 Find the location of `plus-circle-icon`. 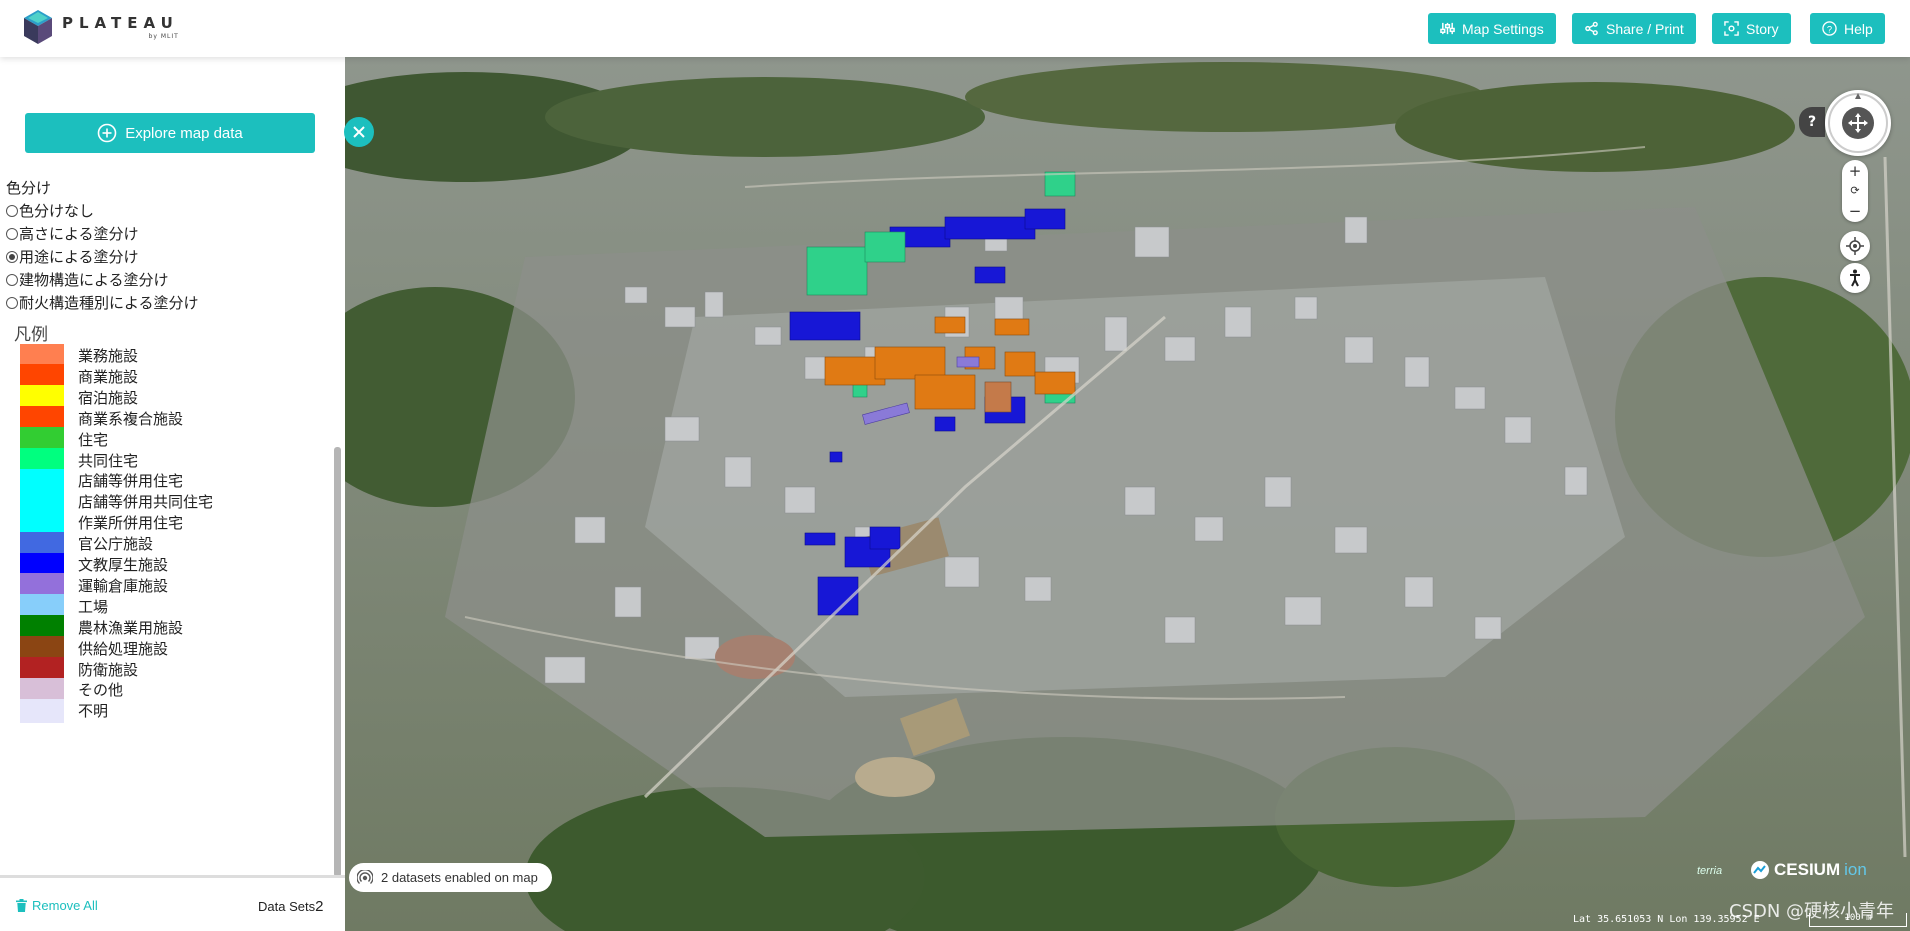

plus-circle-icon is located at coordinates (107, 133).